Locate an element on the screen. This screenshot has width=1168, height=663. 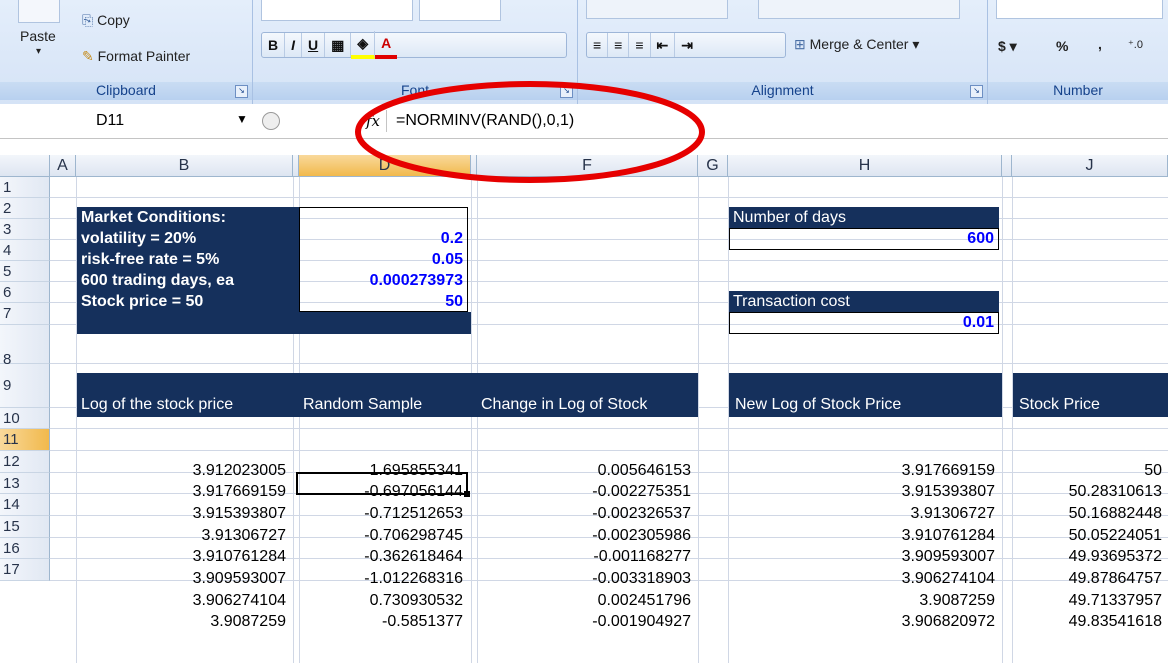
row-header-14: 14 is located at coordinates (25, 505).